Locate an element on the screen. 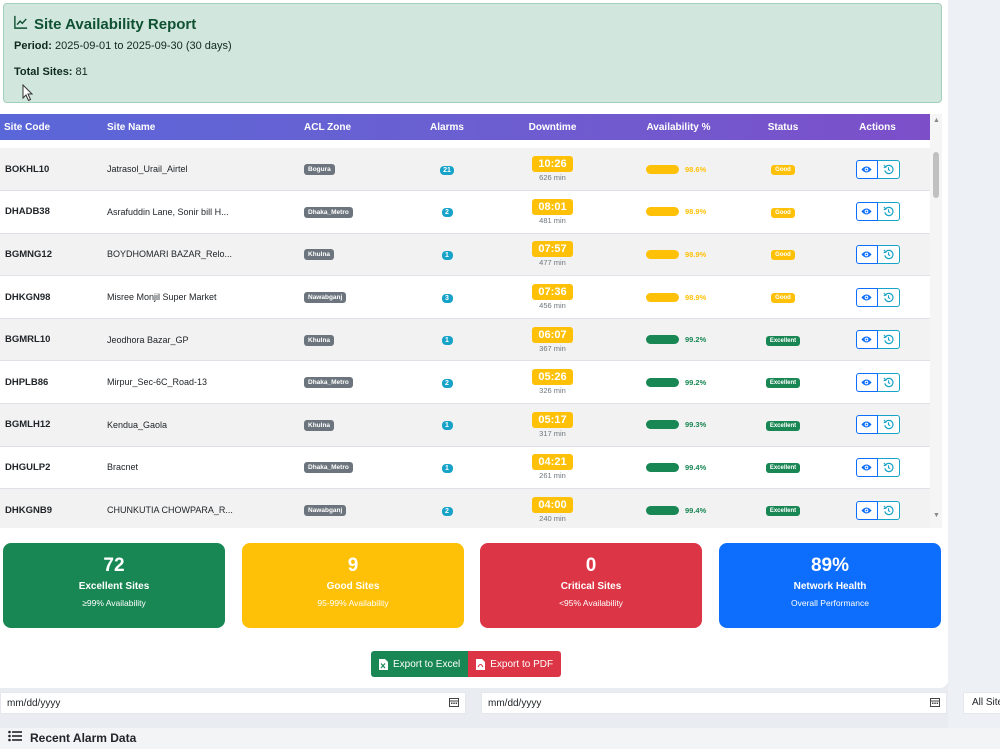 The width and height of the screenshot is (1000, 749). column-header: ACL Zone is located at coordinates (352, 127).